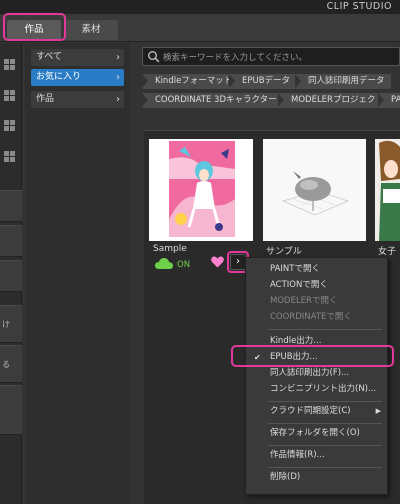  Describe the element at coordinates (316, 477) in the screenshot. I see `menu-item-delete: 削除(D)` at that location.